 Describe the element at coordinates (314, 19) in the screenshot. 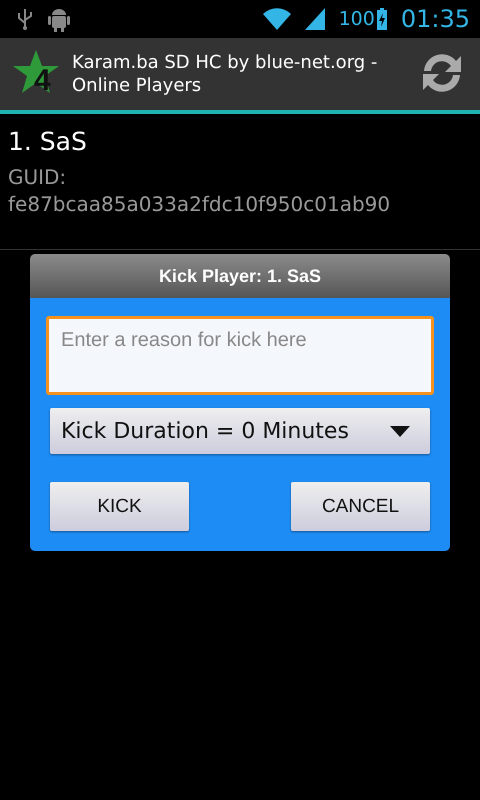

I see `signal-icon` at that location.